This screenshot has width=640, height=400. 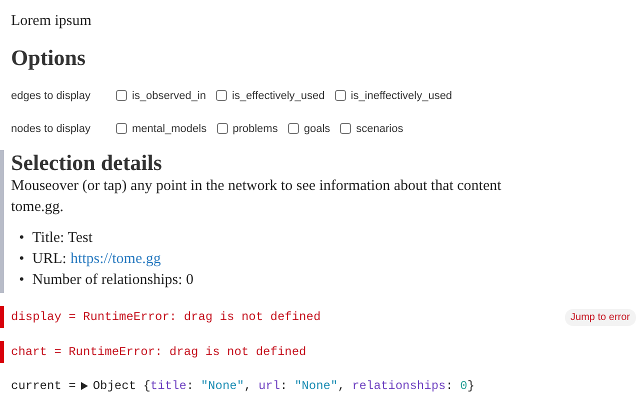 What do you see at coordinates (166, 317) in the screenshot?
I see `error-message: display = RuntimeError: drag is not defined` at bounding box center [166, 317].